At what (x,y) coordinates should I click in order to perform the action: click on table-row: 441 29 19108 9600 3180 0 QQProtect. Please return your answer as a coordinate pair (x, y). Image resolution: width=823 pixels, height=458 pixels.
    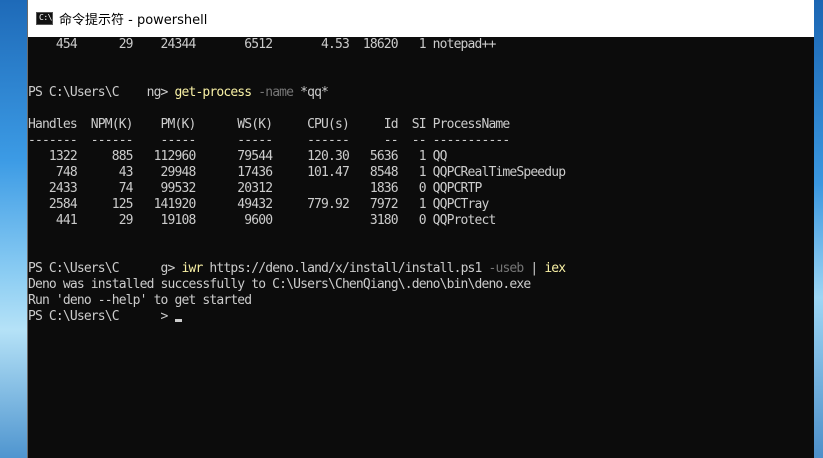
    Looking at the image, I should click on (262, 220).